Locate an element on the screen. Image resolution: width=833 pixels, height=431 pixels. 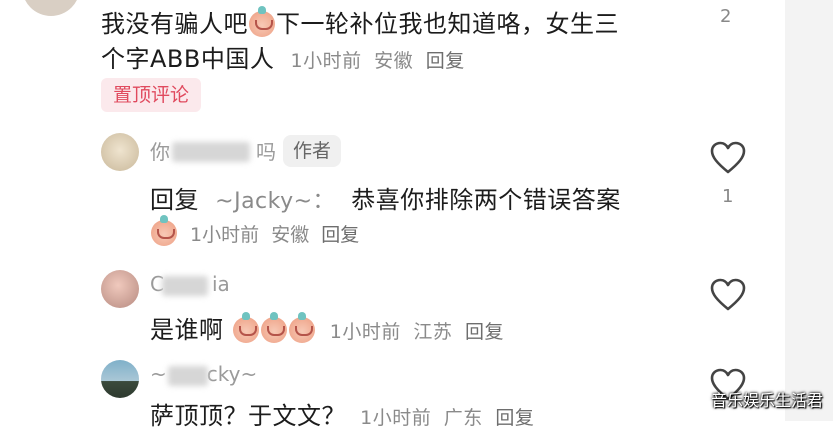
like-count: 2 is located at coordinates (726, 16).